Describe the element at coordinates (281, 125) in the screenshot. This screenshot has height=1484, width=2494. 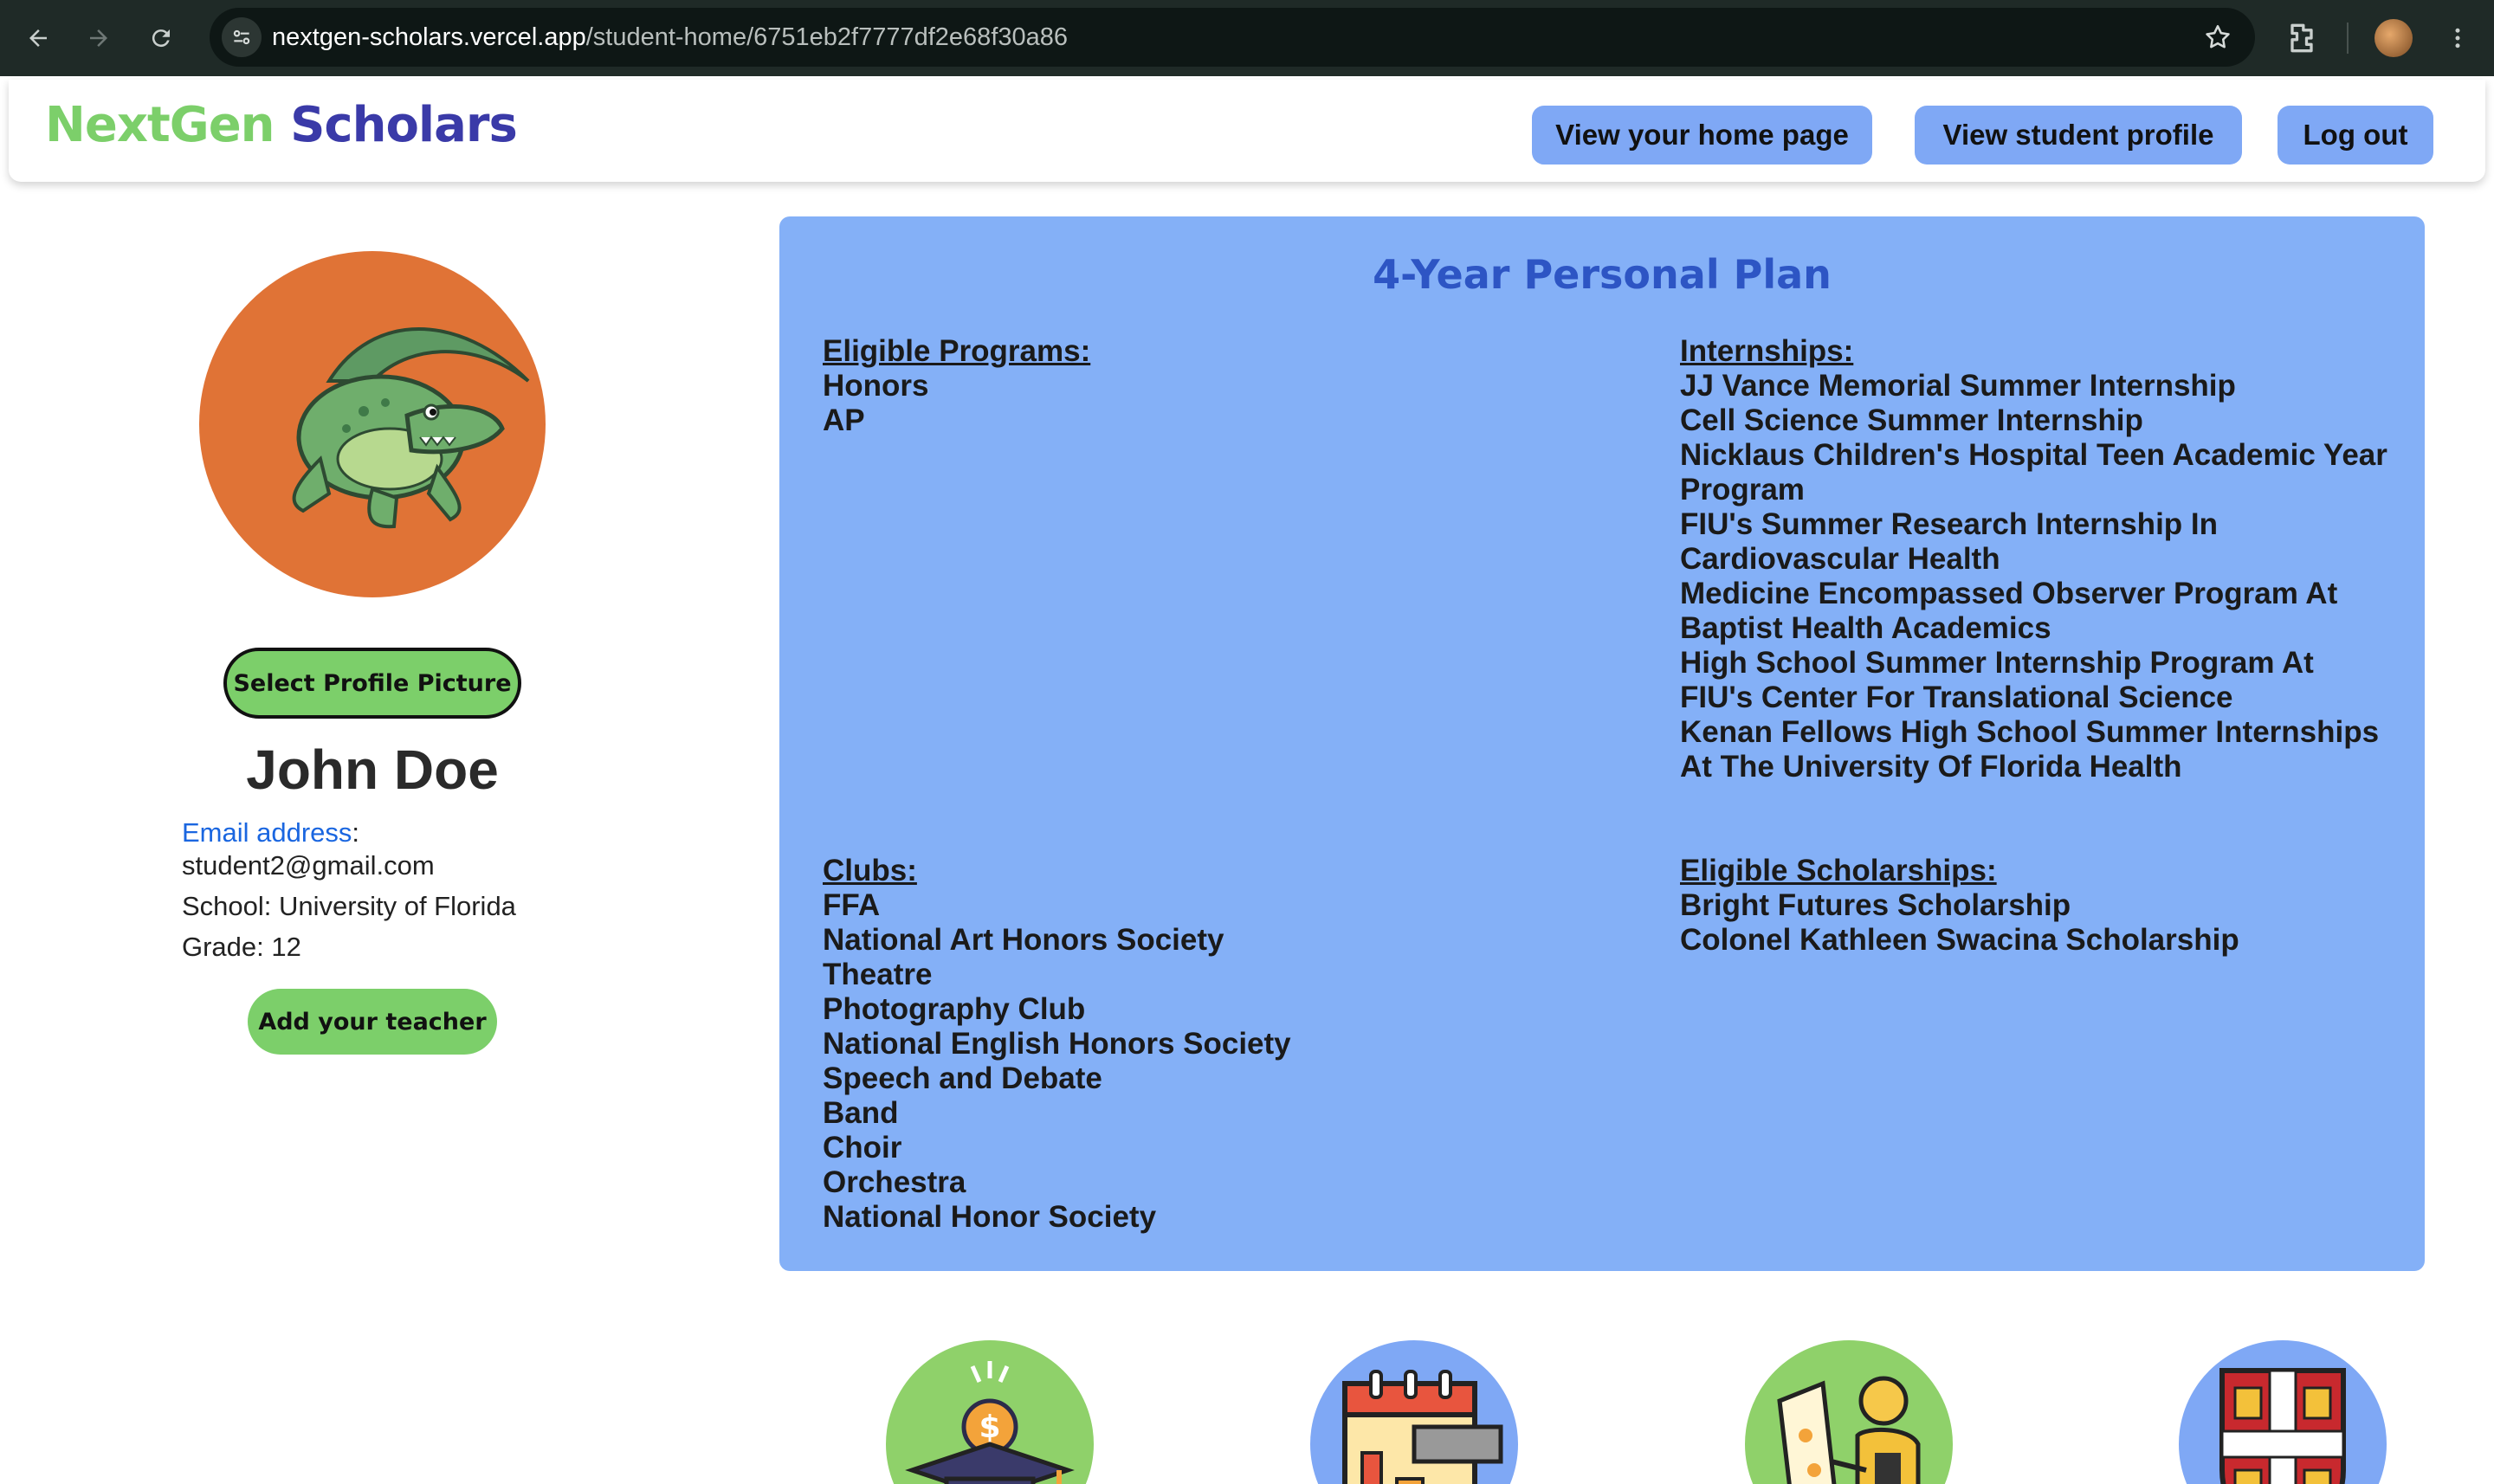
I see `site-logo: NextGen Scholars` at that location.